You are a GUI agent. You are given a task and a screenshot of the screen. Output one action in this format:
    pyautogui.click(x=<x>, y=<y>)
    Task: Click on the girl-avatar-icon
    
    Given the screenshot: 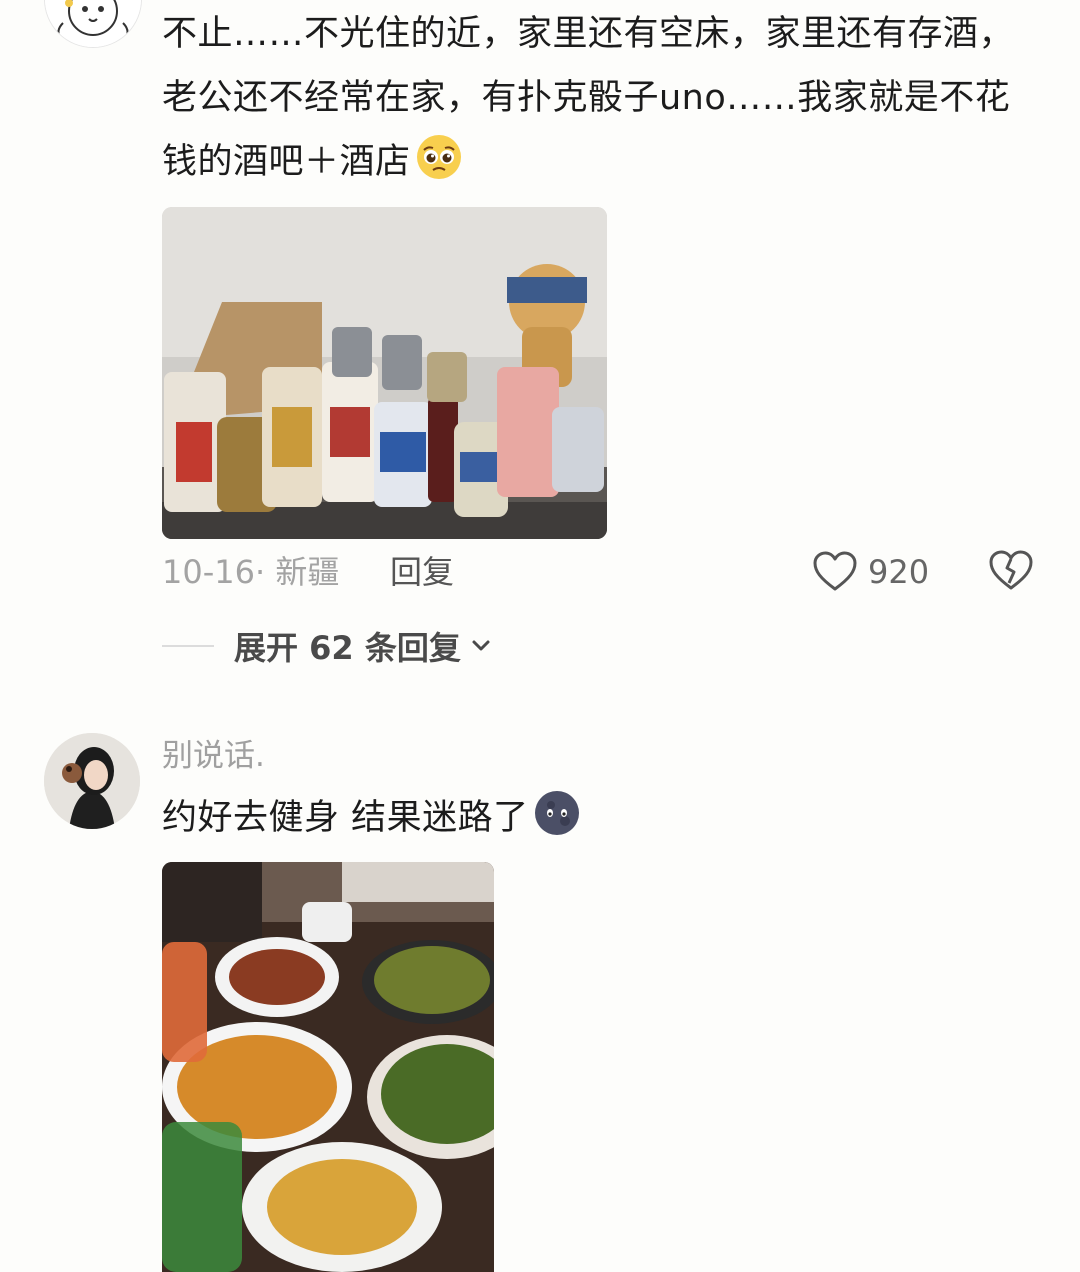 What is the action you would take?
    pyautogui.click(x=92, y=781)
    